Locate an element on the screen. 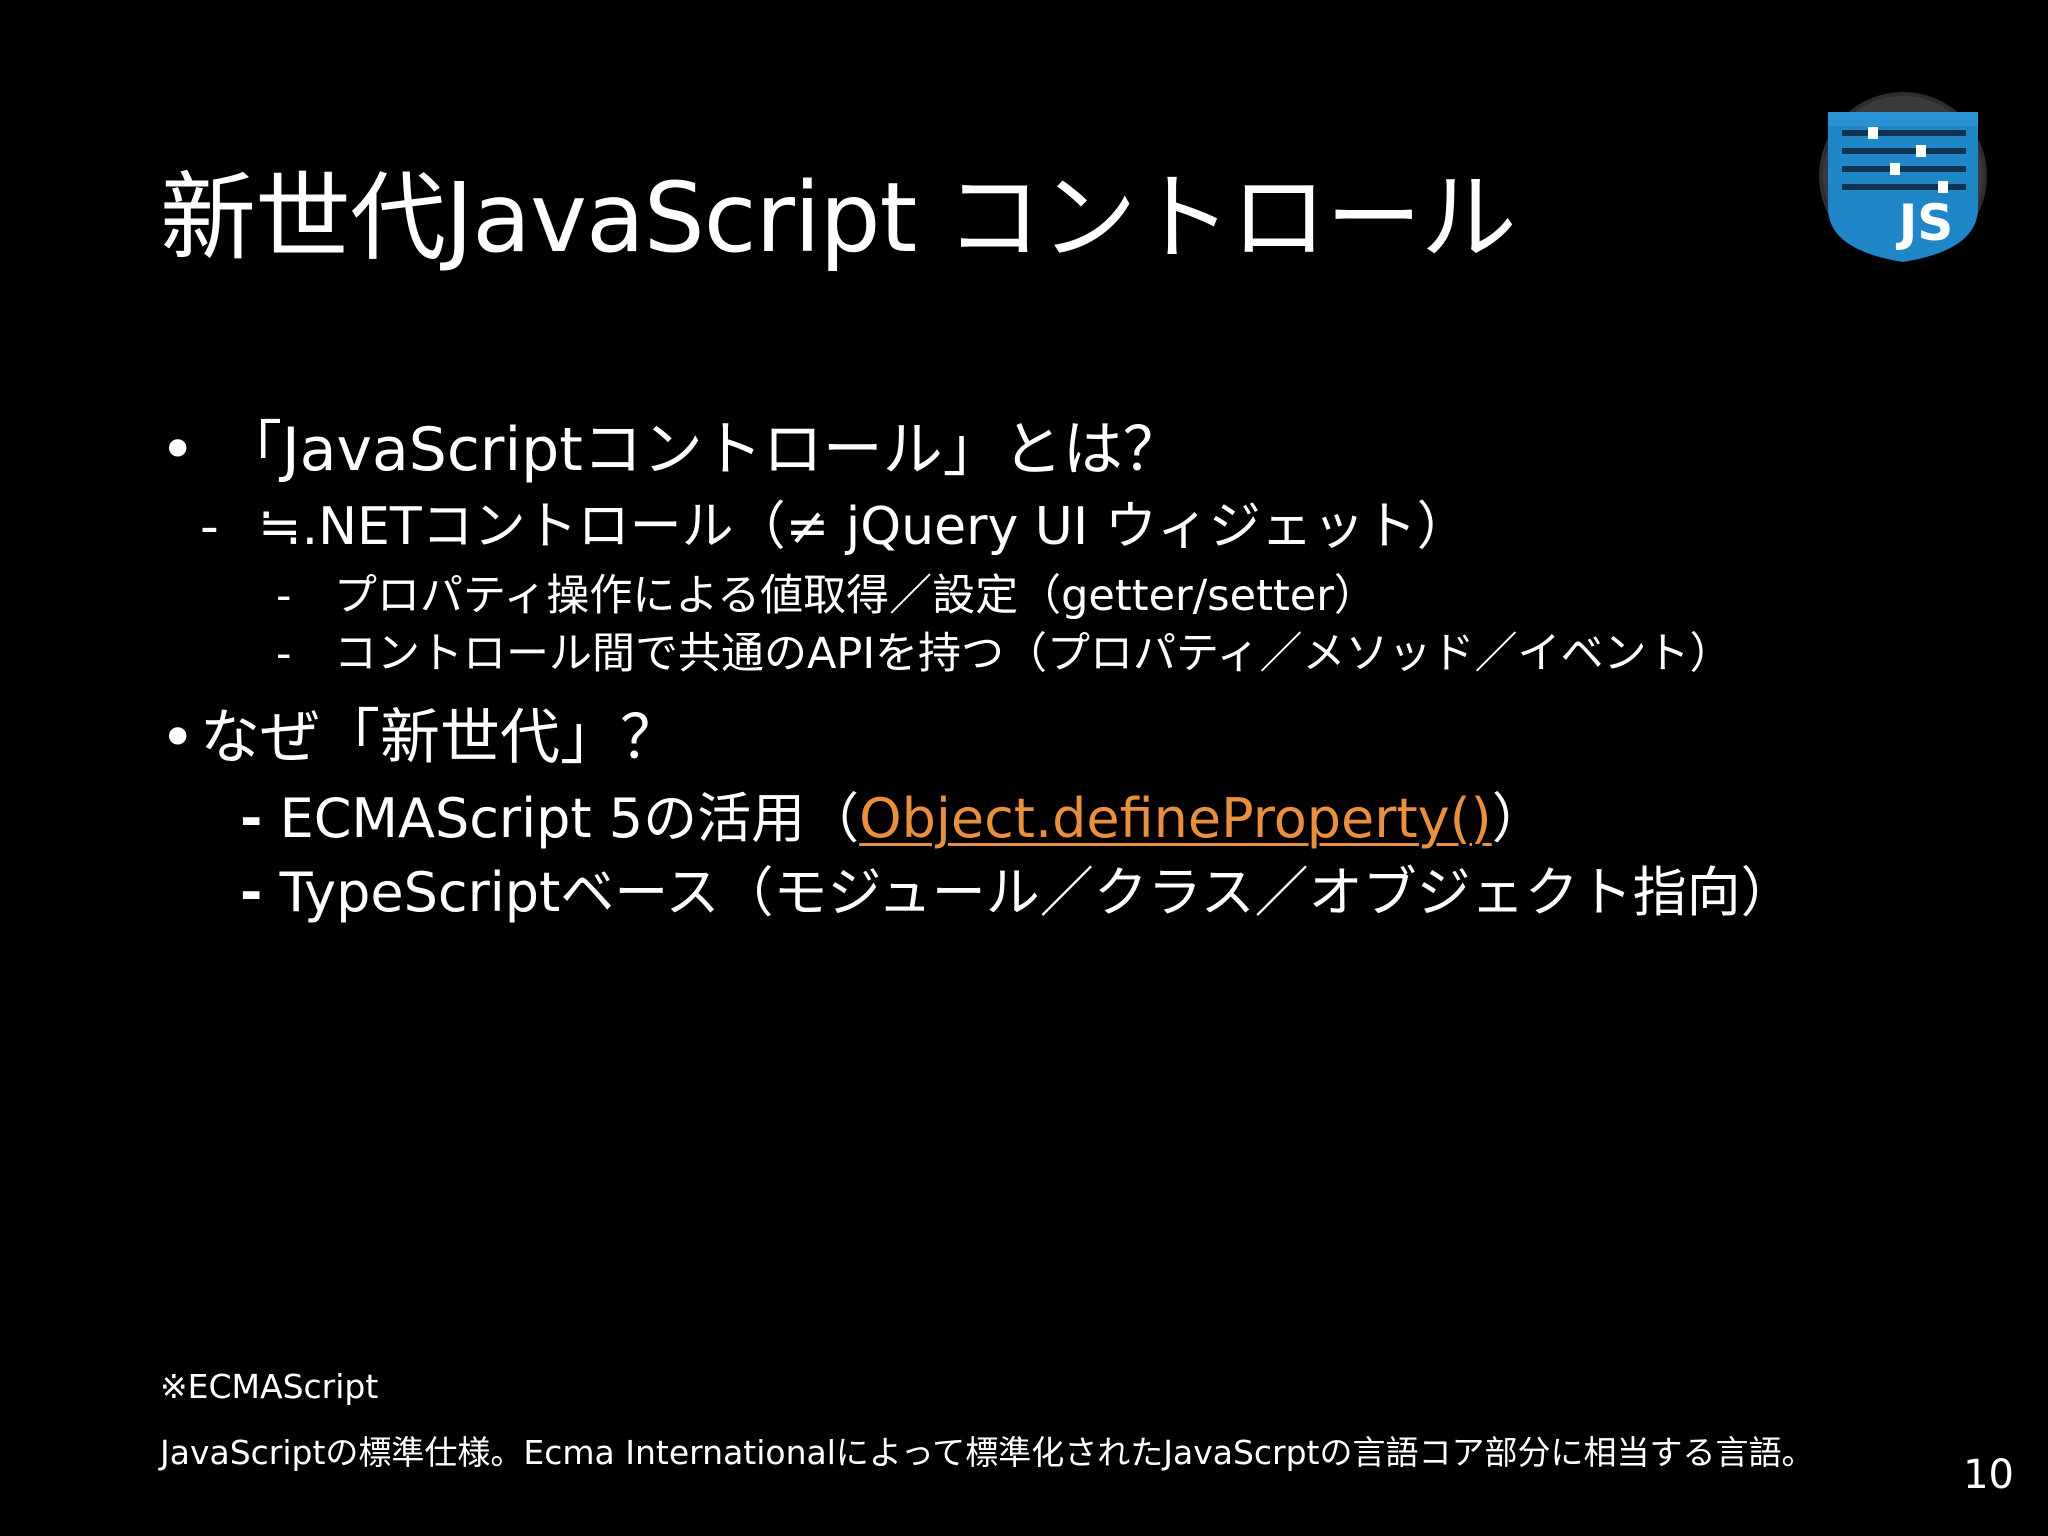 The image size is (2048, 1536). typescript-text: TypeScriptベース（モジュール／クラス／オブジェクト指向） is located at coordinates (1037, 892).